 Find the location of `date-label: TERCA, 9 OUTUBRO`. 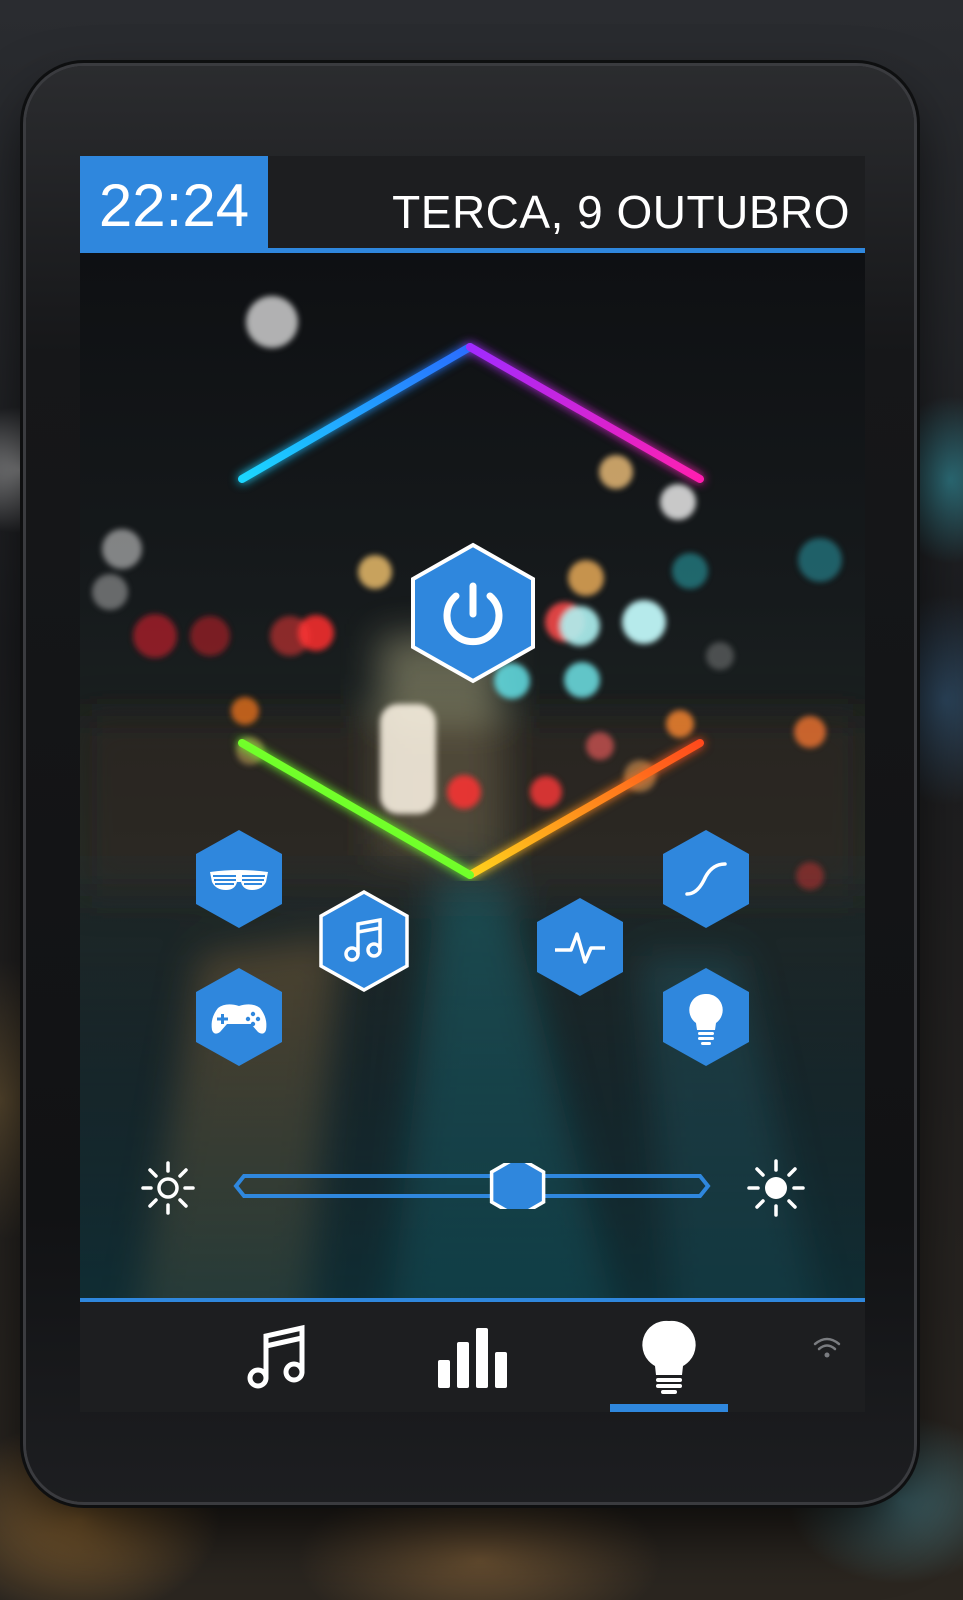

date-label: TERCA, 9 OUTUBRO is located at coordinates (621, 212).